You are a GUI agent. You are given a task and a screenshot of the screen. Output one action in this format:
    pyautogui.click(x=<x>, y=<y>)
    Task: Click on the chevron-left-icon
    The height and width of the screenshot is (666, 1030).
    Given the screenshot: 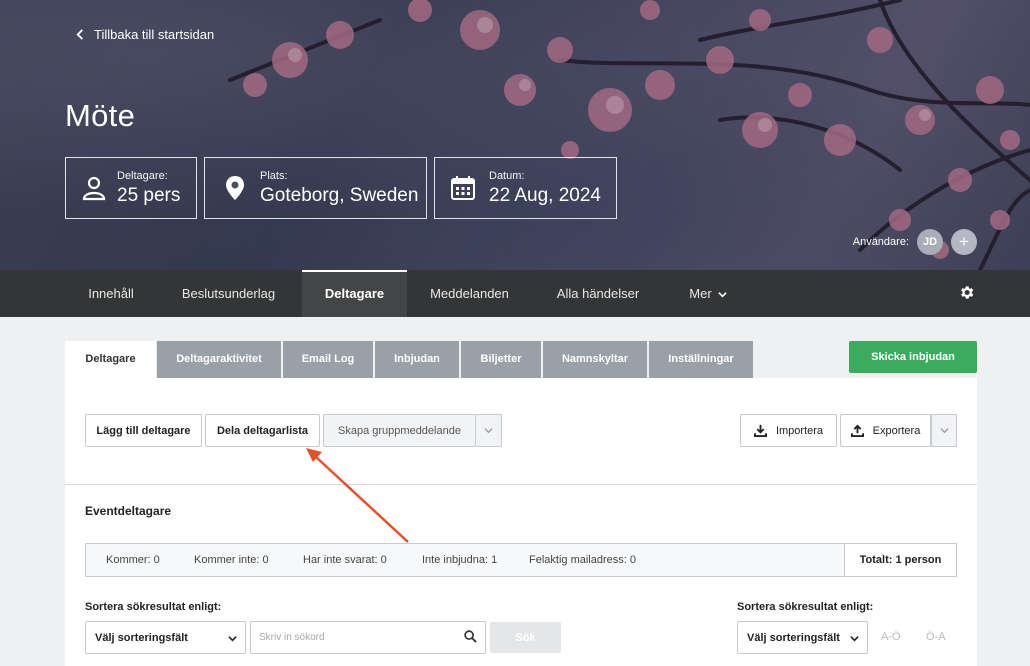 What is the action you would take?
    pyautogui.click(x=79, y=34)
    